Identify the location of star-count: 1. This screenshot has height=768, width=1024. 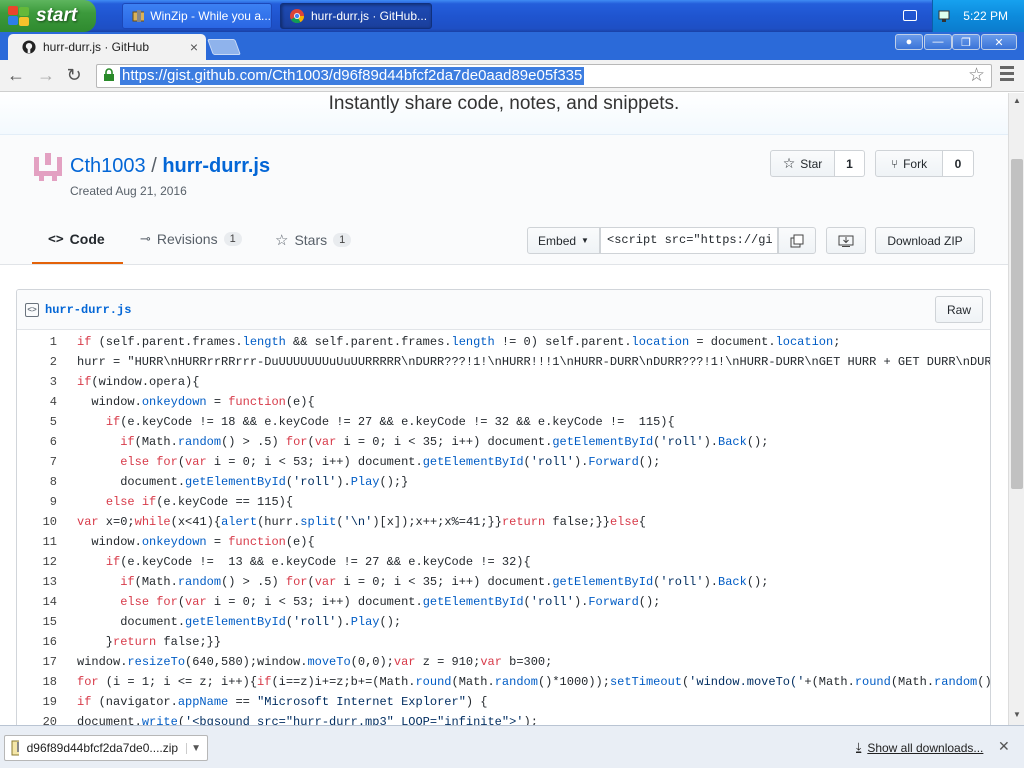
(850, 163).